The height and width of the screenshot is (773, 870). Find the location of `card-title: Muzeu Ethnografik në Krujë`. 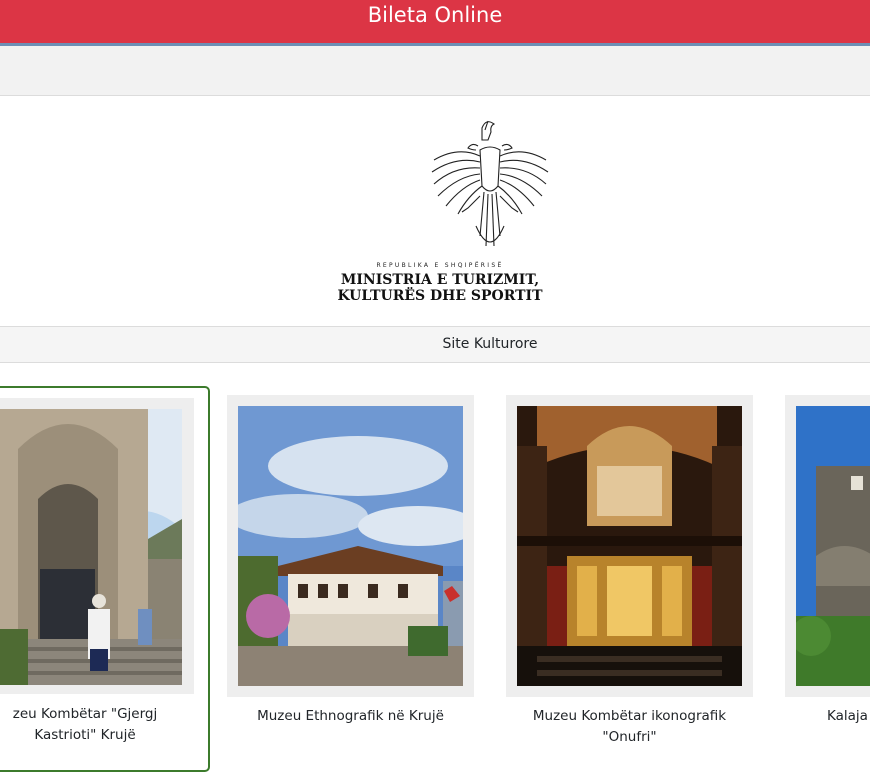

card-title: Muzeu Ethnografik në Krujë is located at coordinates (350, 716).